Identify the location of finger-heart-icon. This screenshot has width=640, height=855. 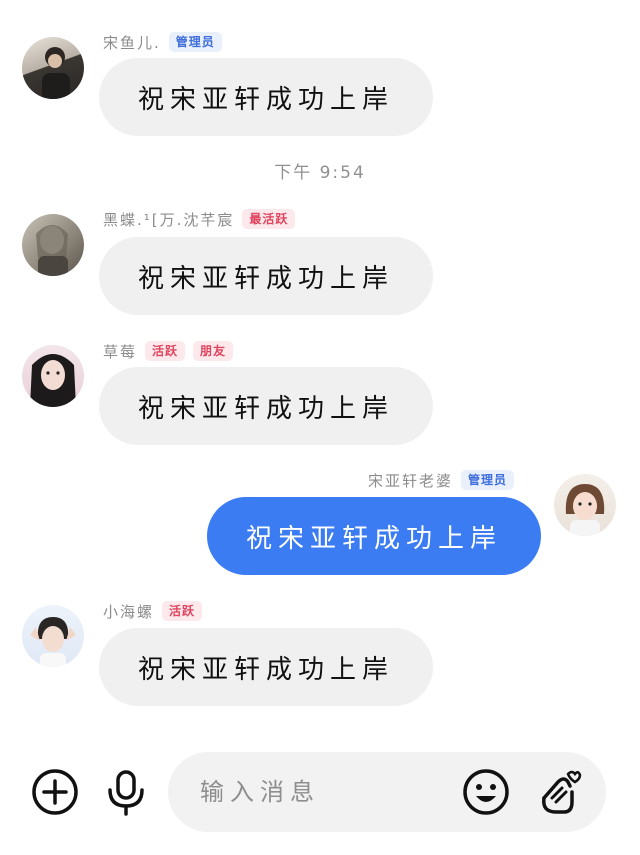
(558, 792).